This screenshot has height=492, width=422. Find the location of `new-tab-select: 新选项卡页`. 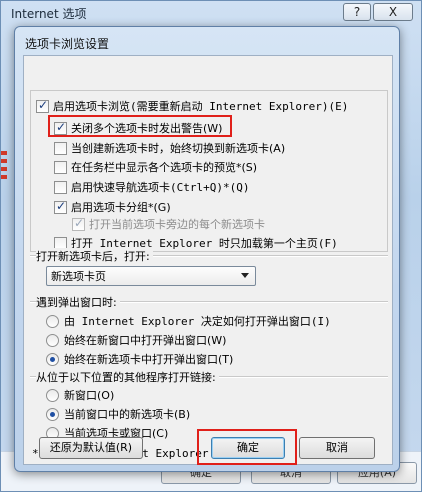

new-tab-select: 新选项卡页 is located at coordinates (151, 276).